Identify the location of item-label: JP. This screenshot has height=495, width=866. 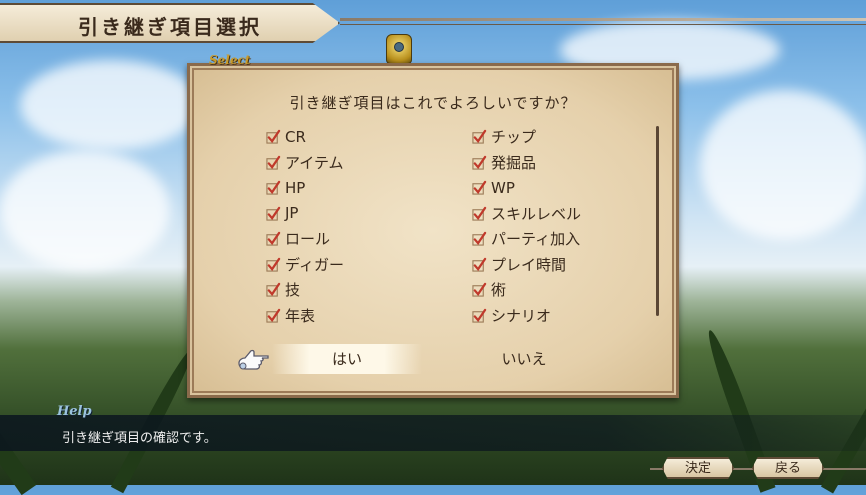
(292, 213).